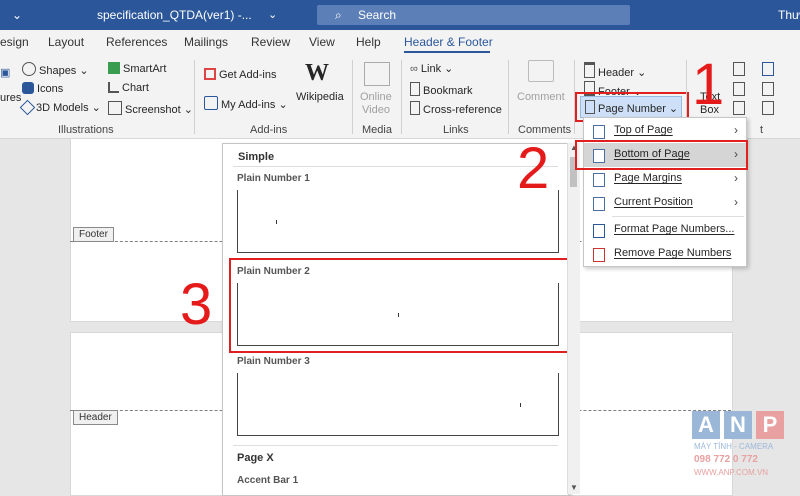  What do you see at coordinates (269, 130) in the screenshot?
I see `group-addins: Add-ins` at bounding box center [269, 130].